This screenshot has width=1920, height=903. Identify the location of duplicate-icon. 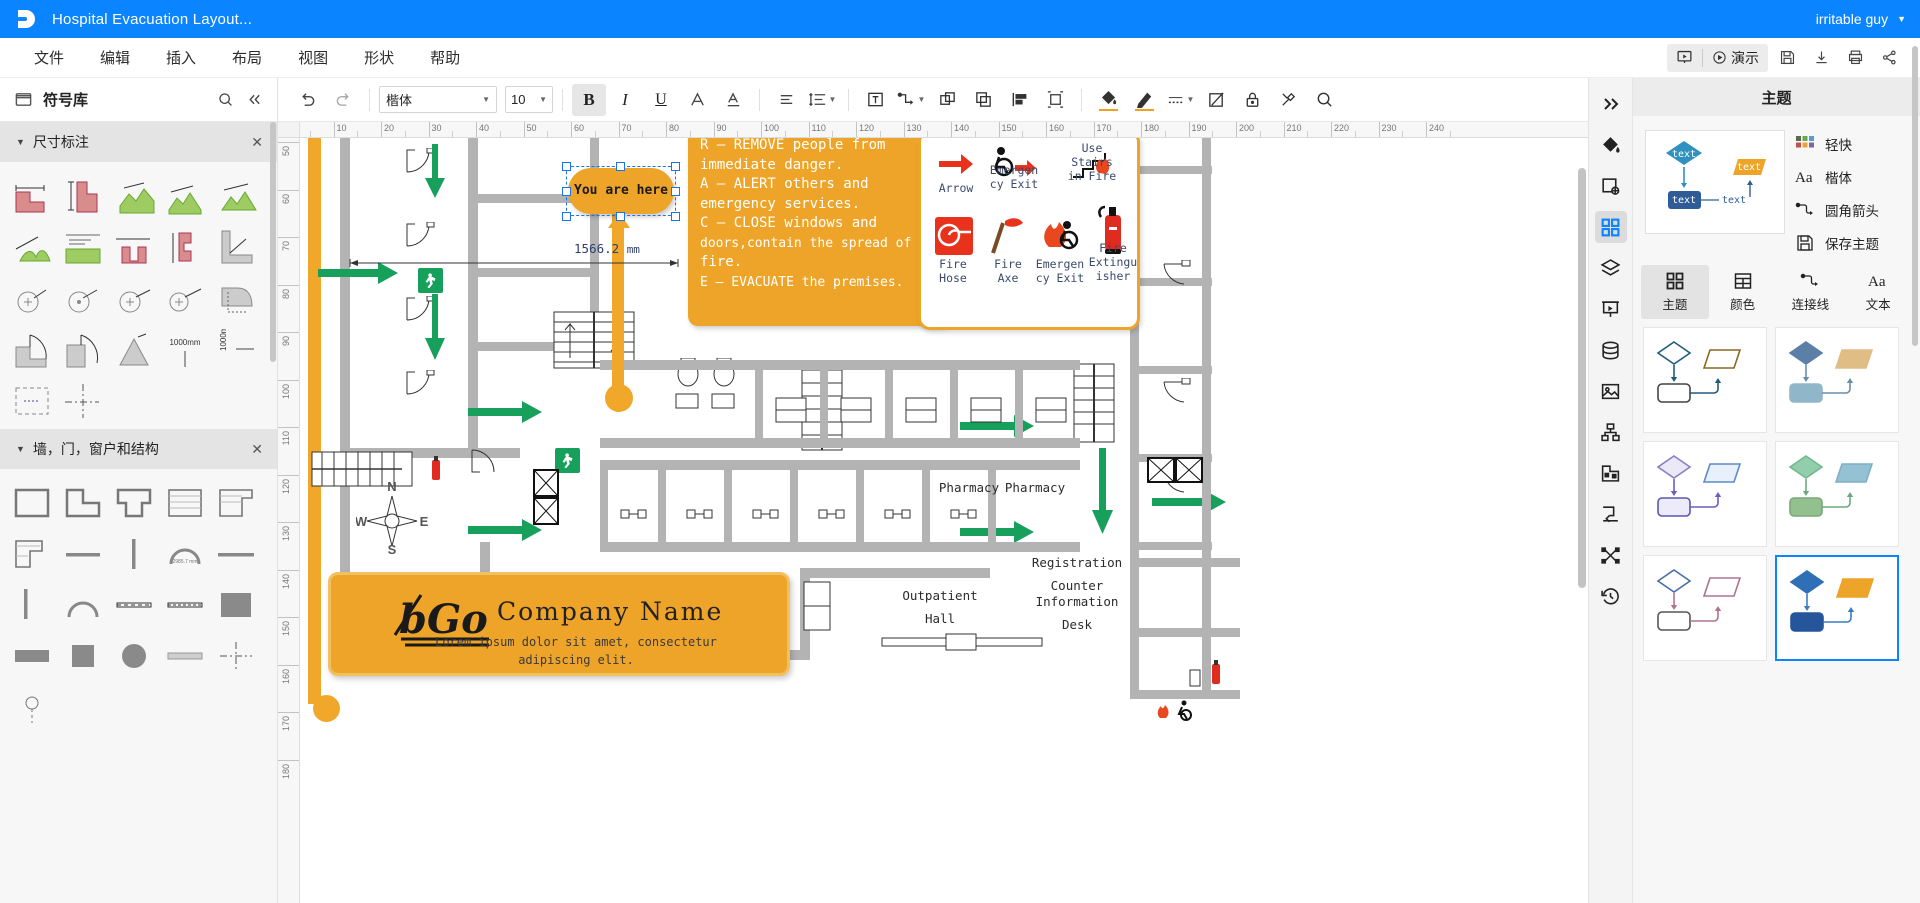
(983, 100).